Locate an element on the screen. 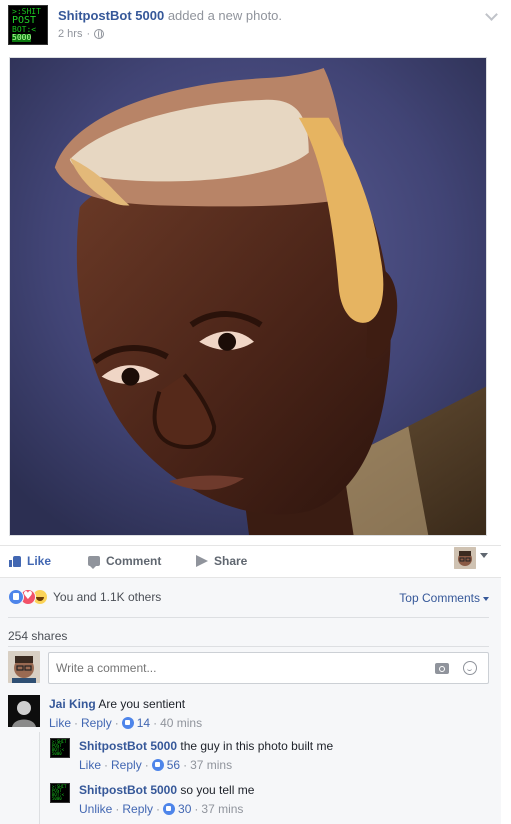  comment-time: 40 mins is located at coordinates (181, 723).